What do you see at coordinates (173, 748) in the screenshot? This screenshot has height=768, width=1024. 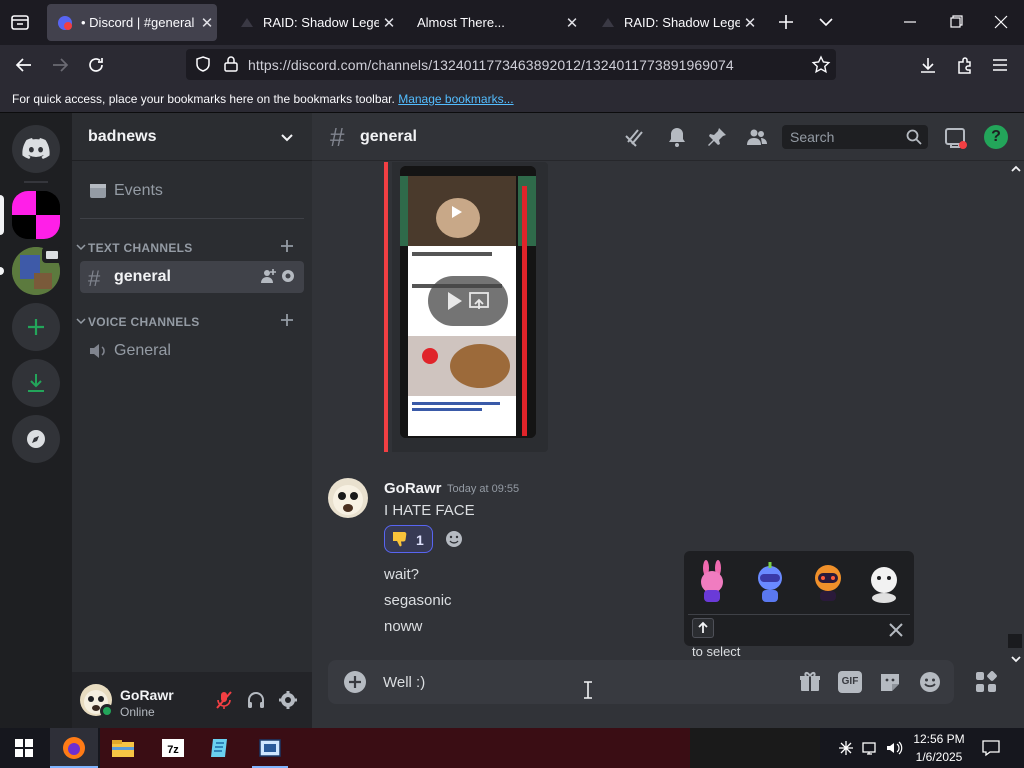 I see `seven-zip-icon: 7z` at bounding box center [173, 748].